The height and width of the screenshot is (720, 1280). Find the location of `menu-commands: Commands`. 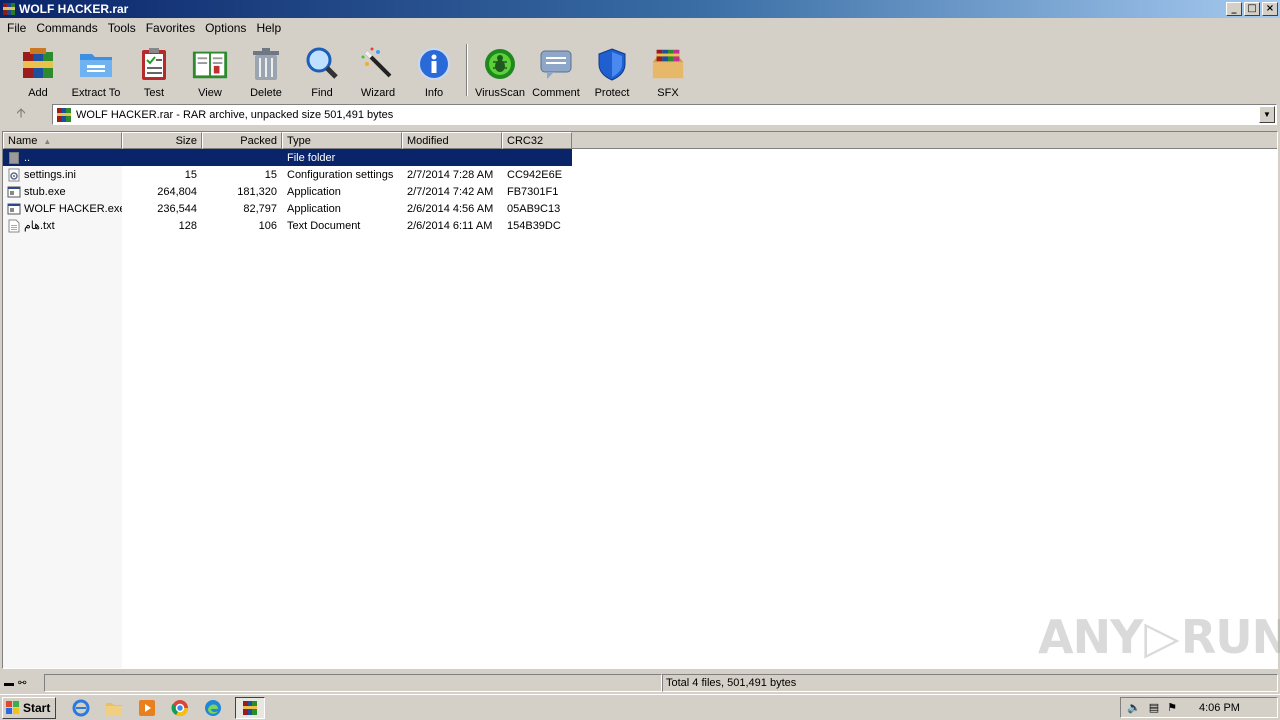

menu-commands: Commands is located at coordinates (66, 28).